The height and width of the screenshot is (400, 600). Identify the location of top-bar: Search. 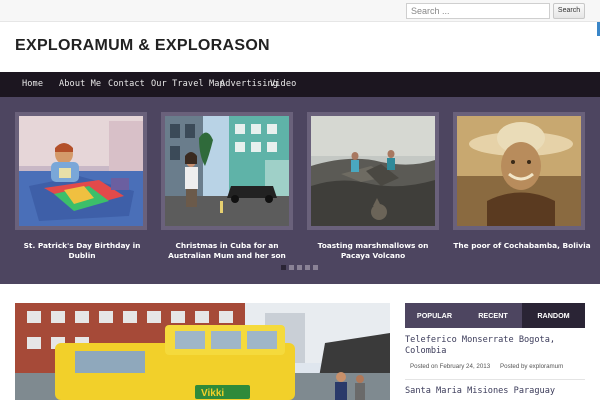
(300, 11).